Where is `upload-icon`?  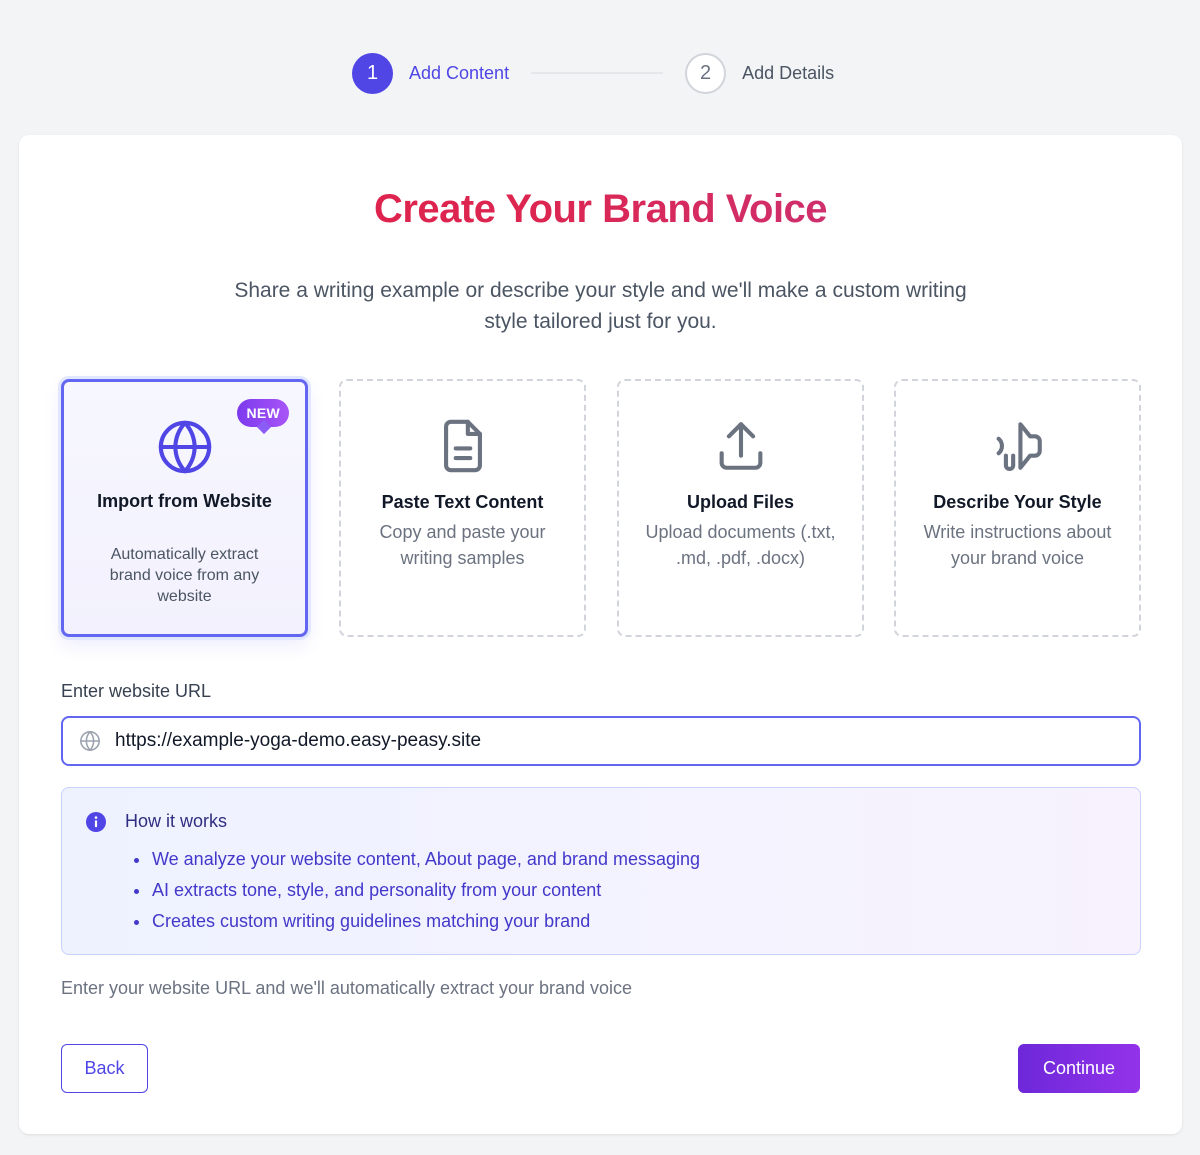 upload-icon is located at coordinates (740, 446).